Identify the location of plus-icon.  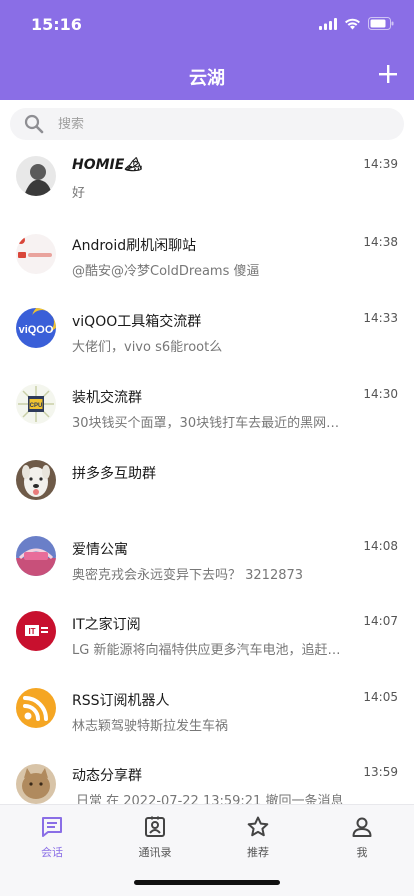
(388, 74).